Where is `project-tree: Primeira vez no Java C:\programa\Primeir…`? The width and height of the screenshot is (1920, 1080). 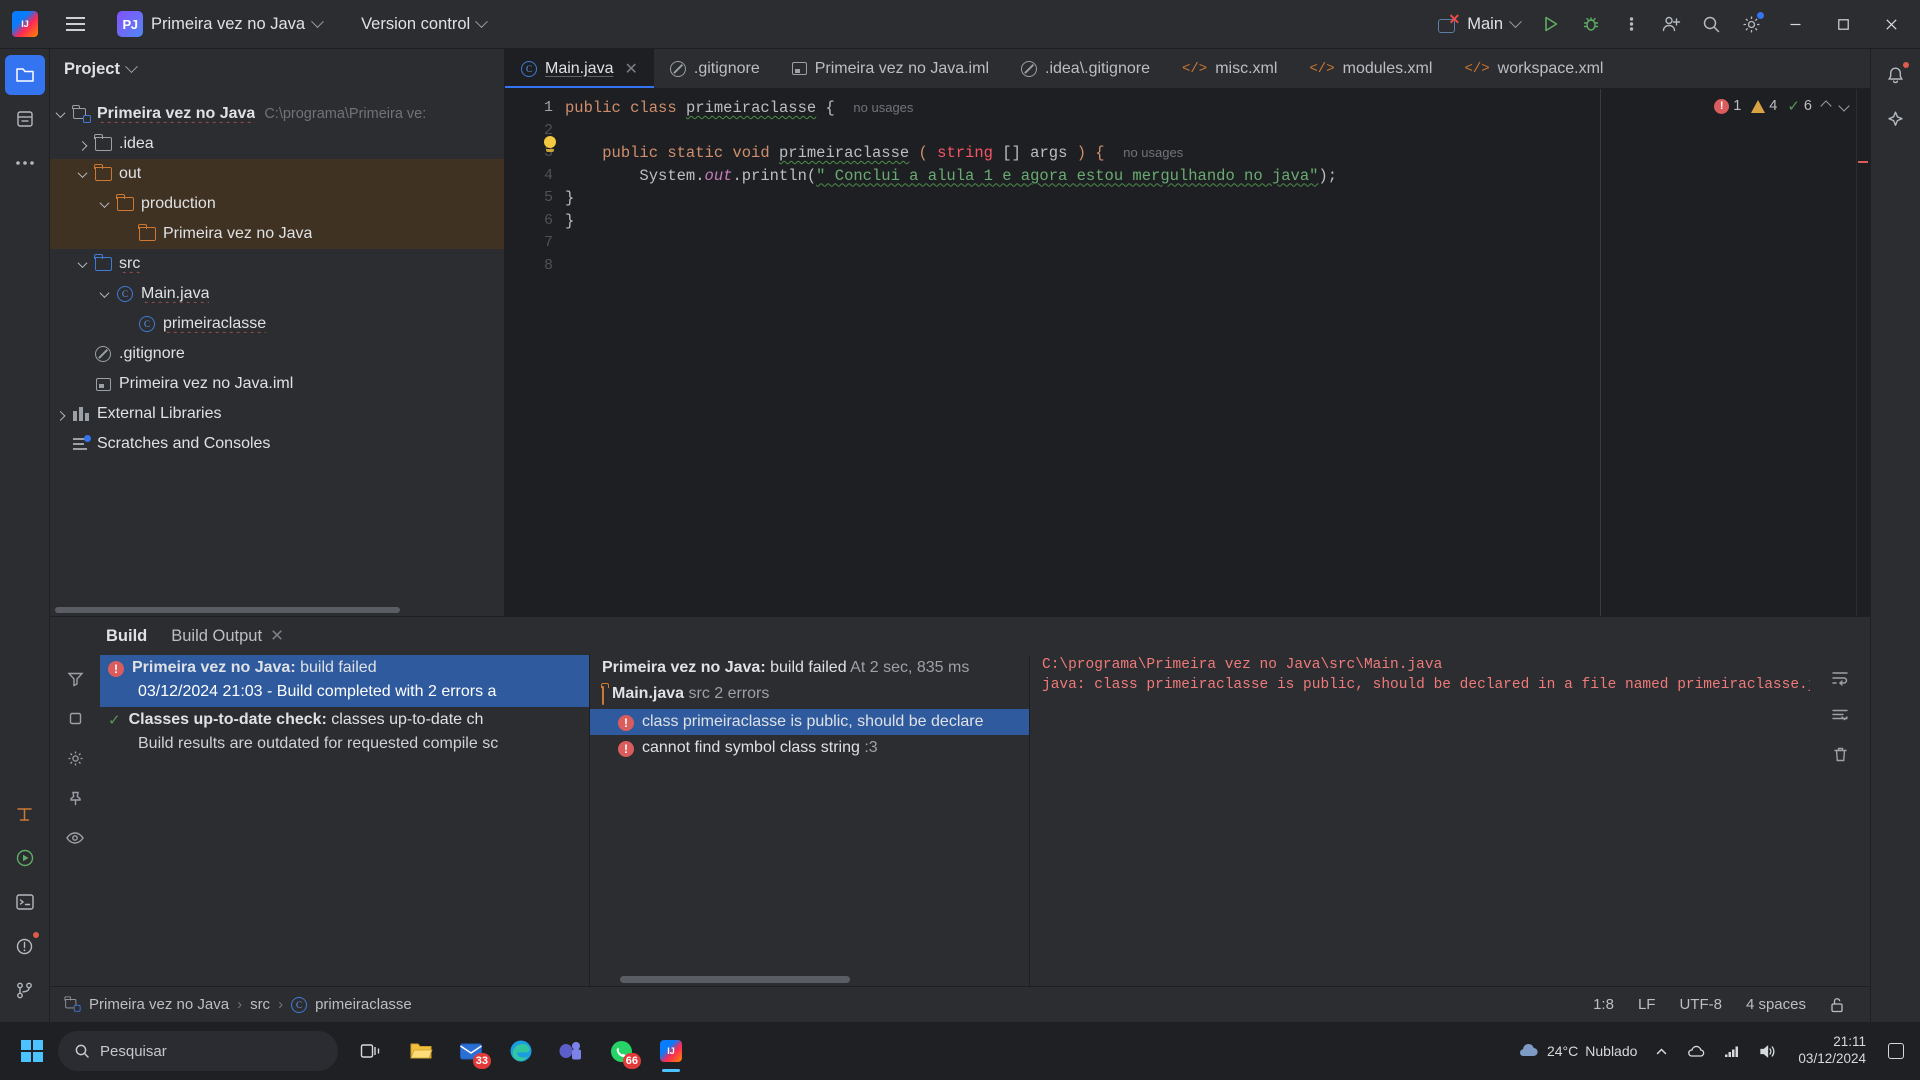
project-tree: Primeira vez no Java C:\programa\Primeir… is located at coordinates (277, 347).